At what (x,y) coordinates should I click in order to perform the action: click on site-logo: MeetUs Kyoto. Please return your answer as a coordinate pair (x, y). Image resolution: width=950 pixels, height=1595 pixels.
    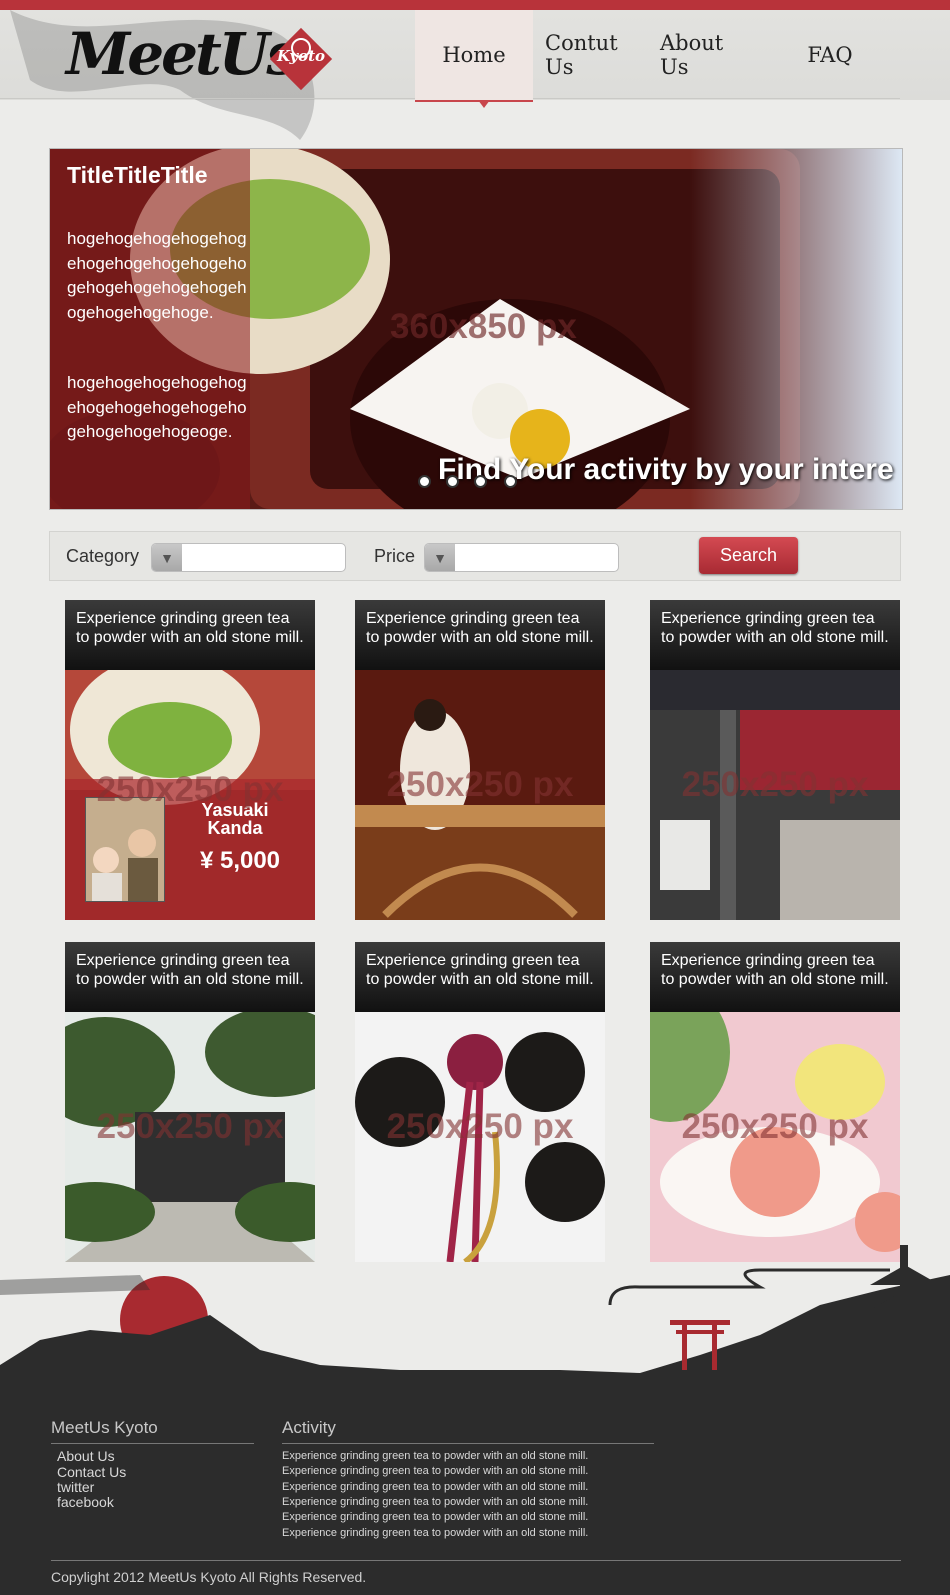
    Looking at the image, I should click on (211, 58).